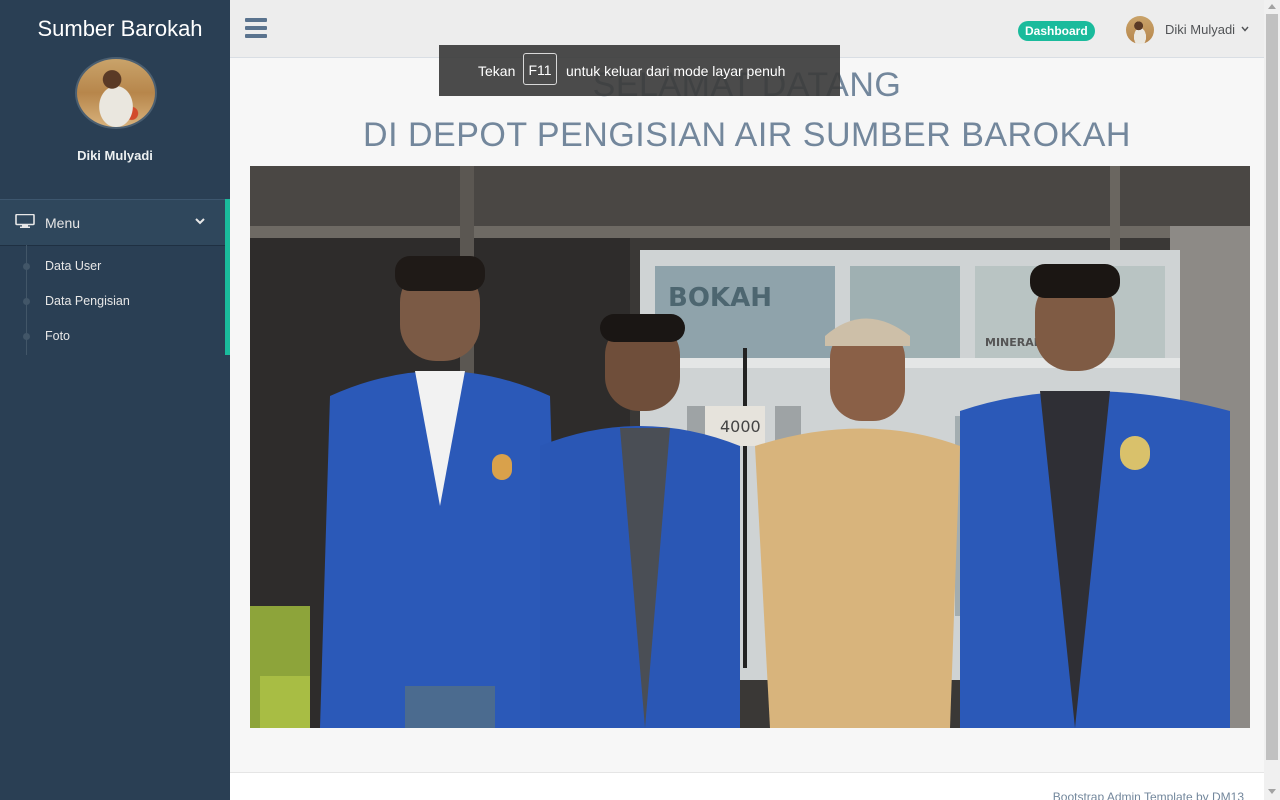  Describe the element at coordinates (120, 29) in the screenshot. I see `site-title: Sumber Barokah` at that location.